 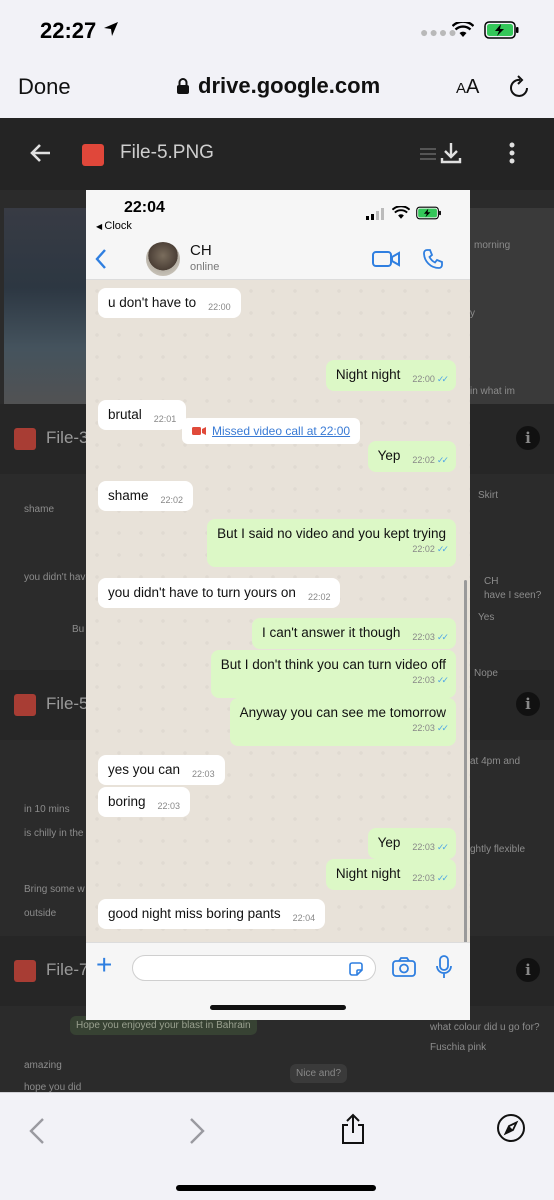 What do you see at coordinates (254, 968) in the screenshot?
I see `message-input` at bounding box center [254, 968].